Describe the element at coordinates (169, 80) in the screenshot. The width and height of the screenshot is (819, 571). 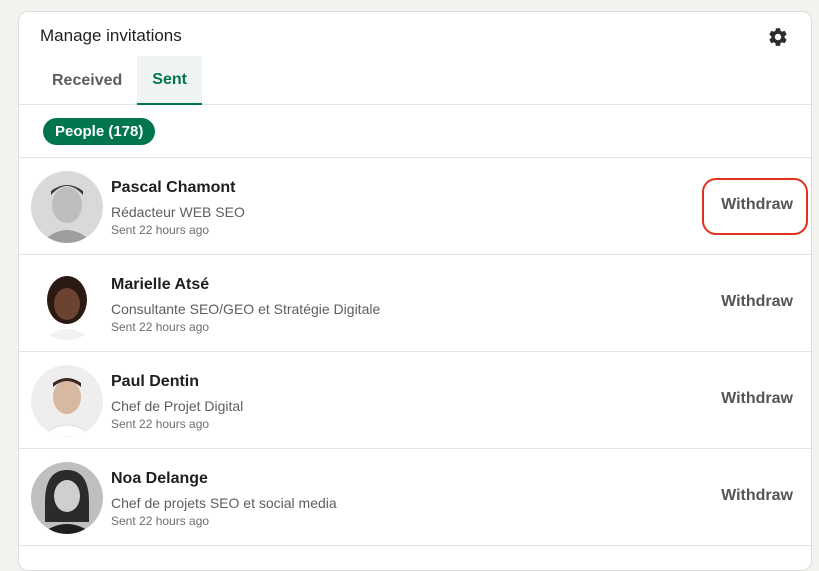
I see `tab-sent: Sent` at that location.